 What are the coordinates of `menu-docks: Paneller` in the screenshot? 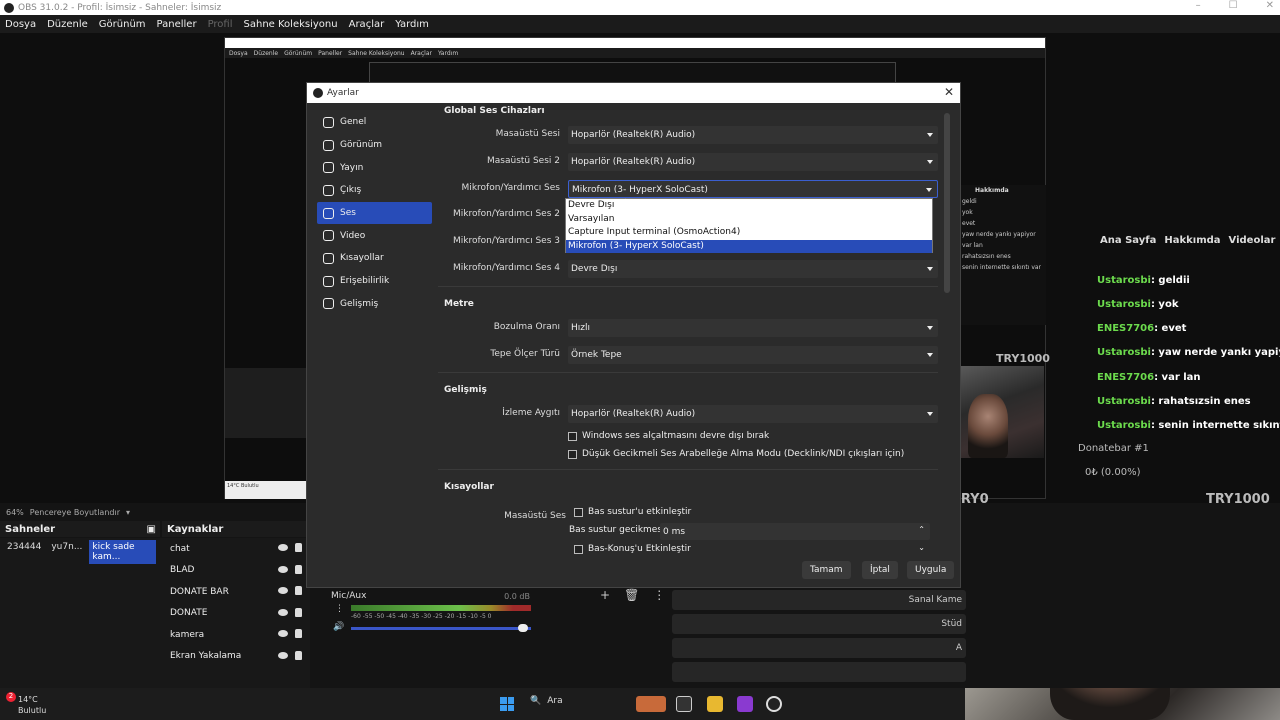 It's located at (177, 24).